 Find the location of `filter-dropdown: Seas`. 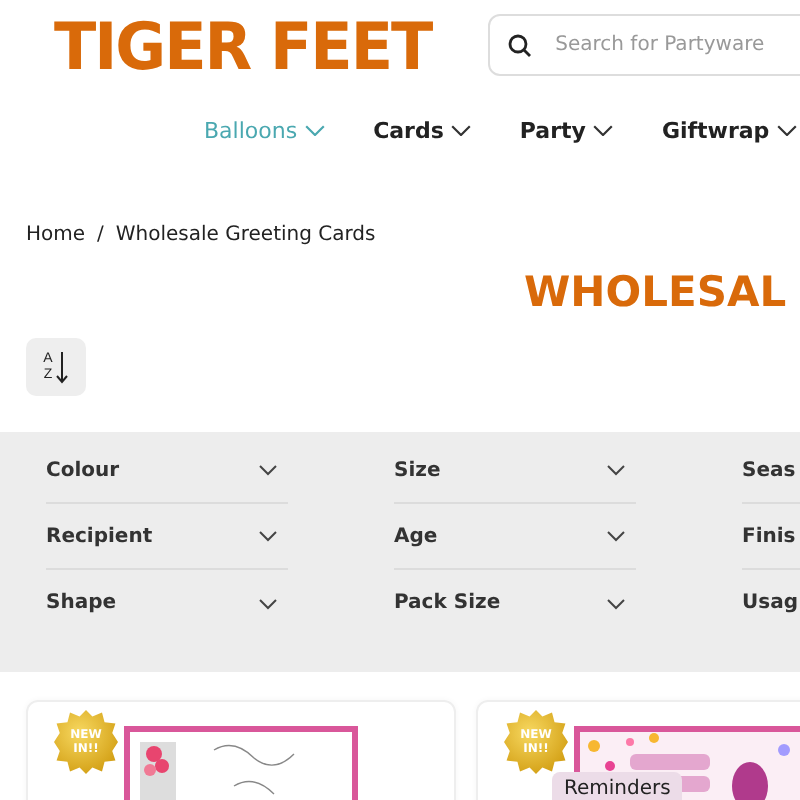

filter-dropdown: Seas is located at coordinates (771, 471).